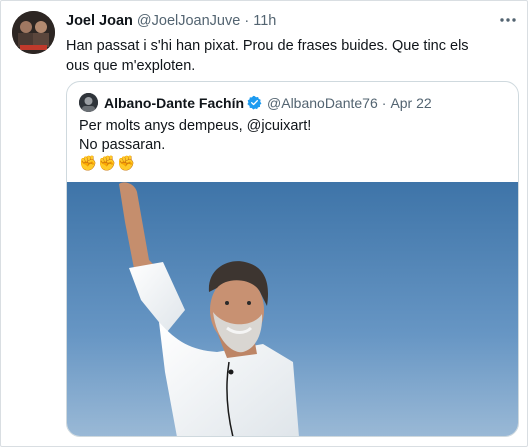  Describe the element at coordinates (195, 164) in the screenshot. I see `emoji-row: ✊✊✊` at that location.